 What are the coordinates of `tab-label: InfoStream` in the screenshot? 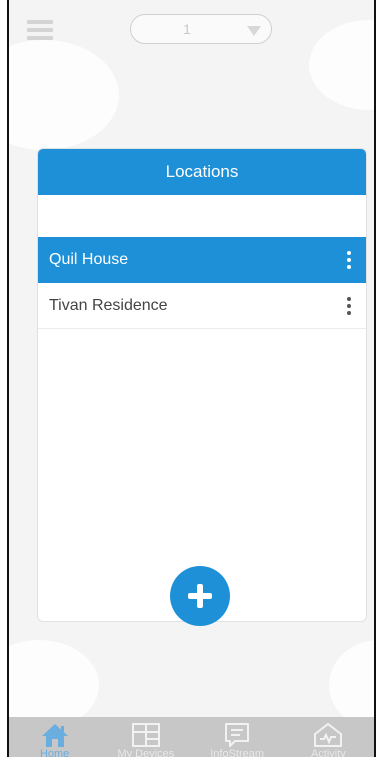 It's located at (237, 752).